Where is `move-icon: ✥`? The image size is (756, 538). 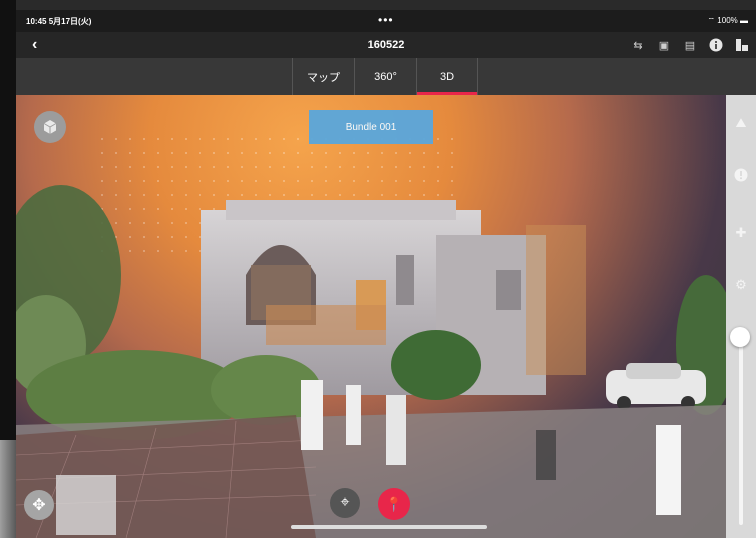
move-icon: ✥ is located at coordinates (39, 505).